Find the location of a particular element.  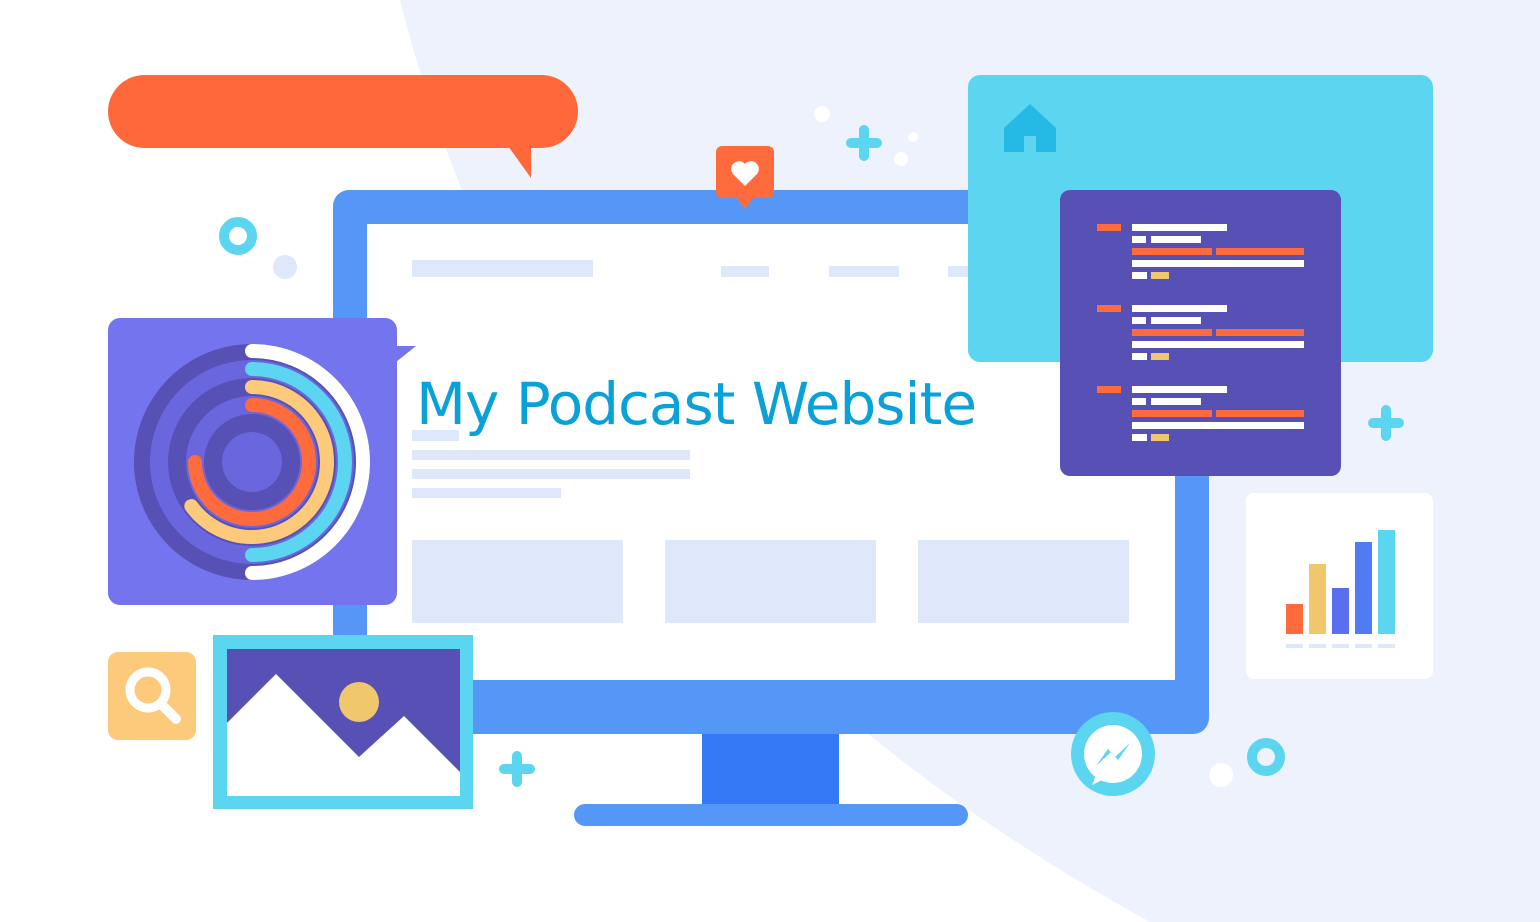

image-icon is located at coordinates (343, 722).